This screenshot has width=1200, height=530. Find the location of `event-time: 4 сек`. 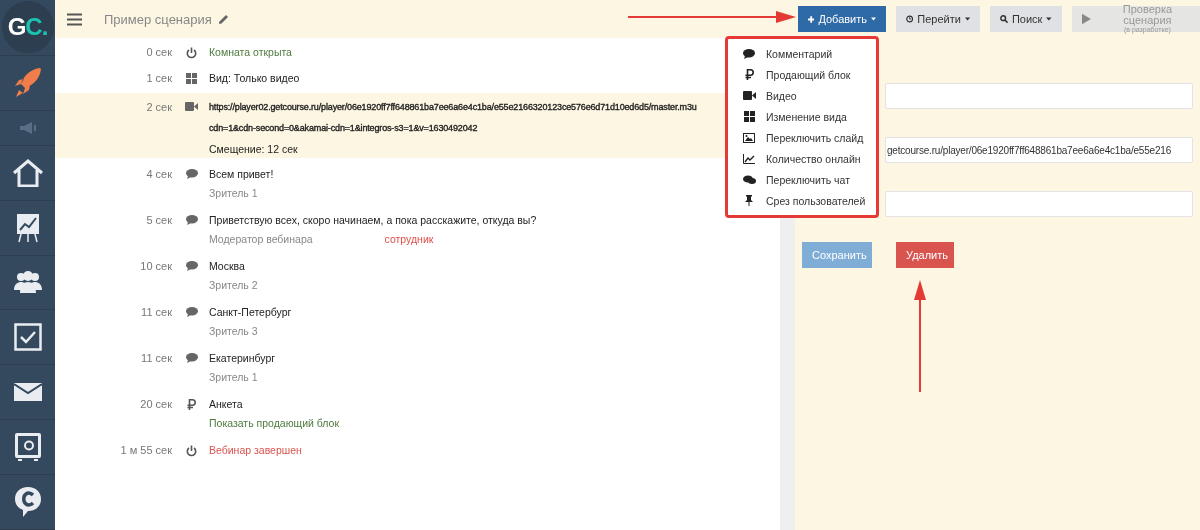

event-time: 4 сек is located at coordinates (158, 173).